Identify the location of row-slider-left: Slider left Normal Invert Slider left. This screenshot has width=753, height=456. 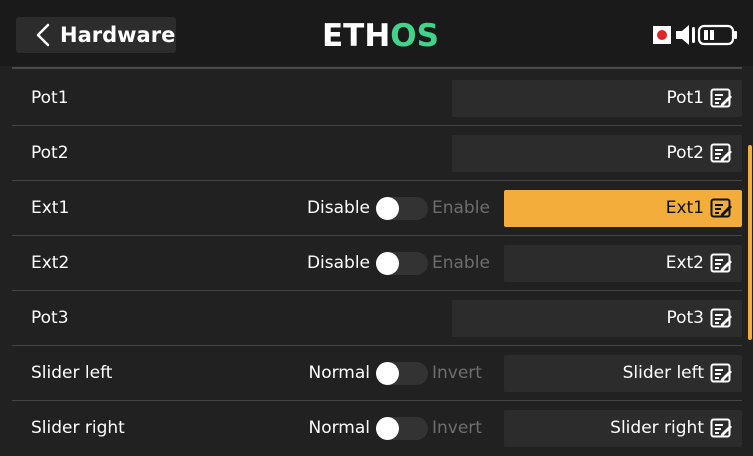
(376, 373).